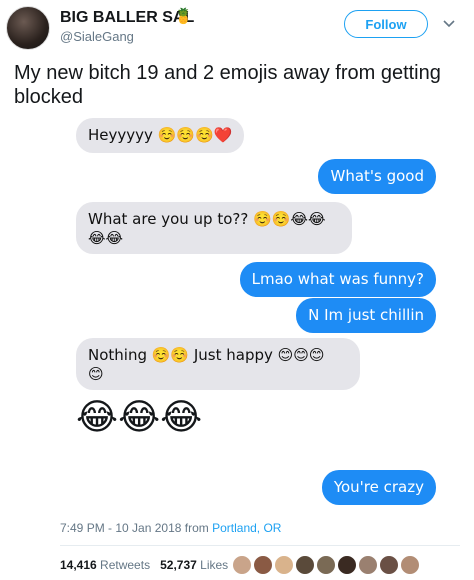 Image resolution: width=474 pixels, height=580 pixels. I want to click on location-link: Portland, OR, so click(246, 528).